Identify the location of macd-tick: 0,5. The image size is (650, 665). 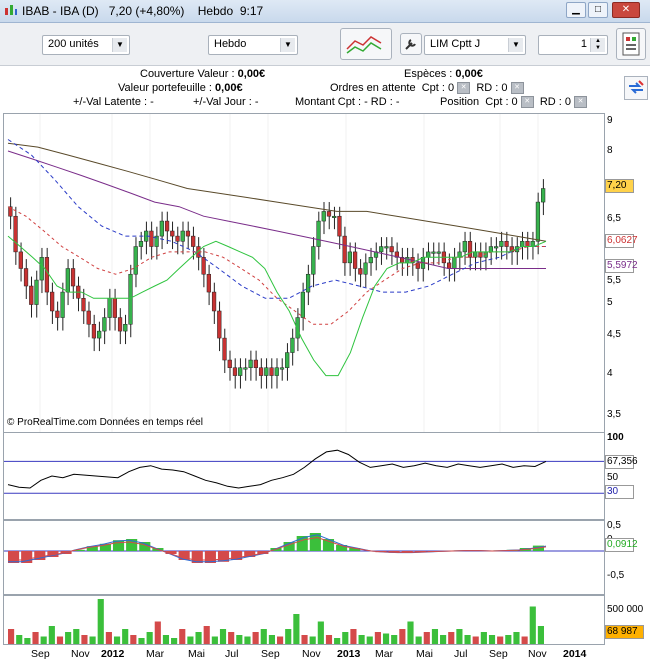
(614, 525).